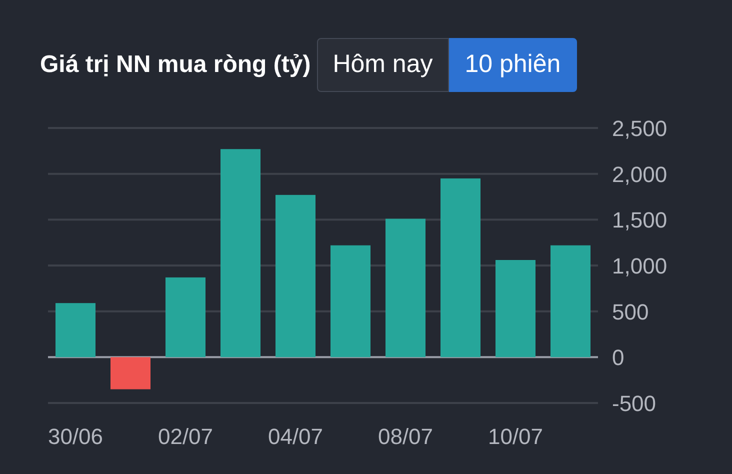  Describe the element at coordinates (640, 128) in the screenshot. I see `y-tick-label: 2,500` at that location.